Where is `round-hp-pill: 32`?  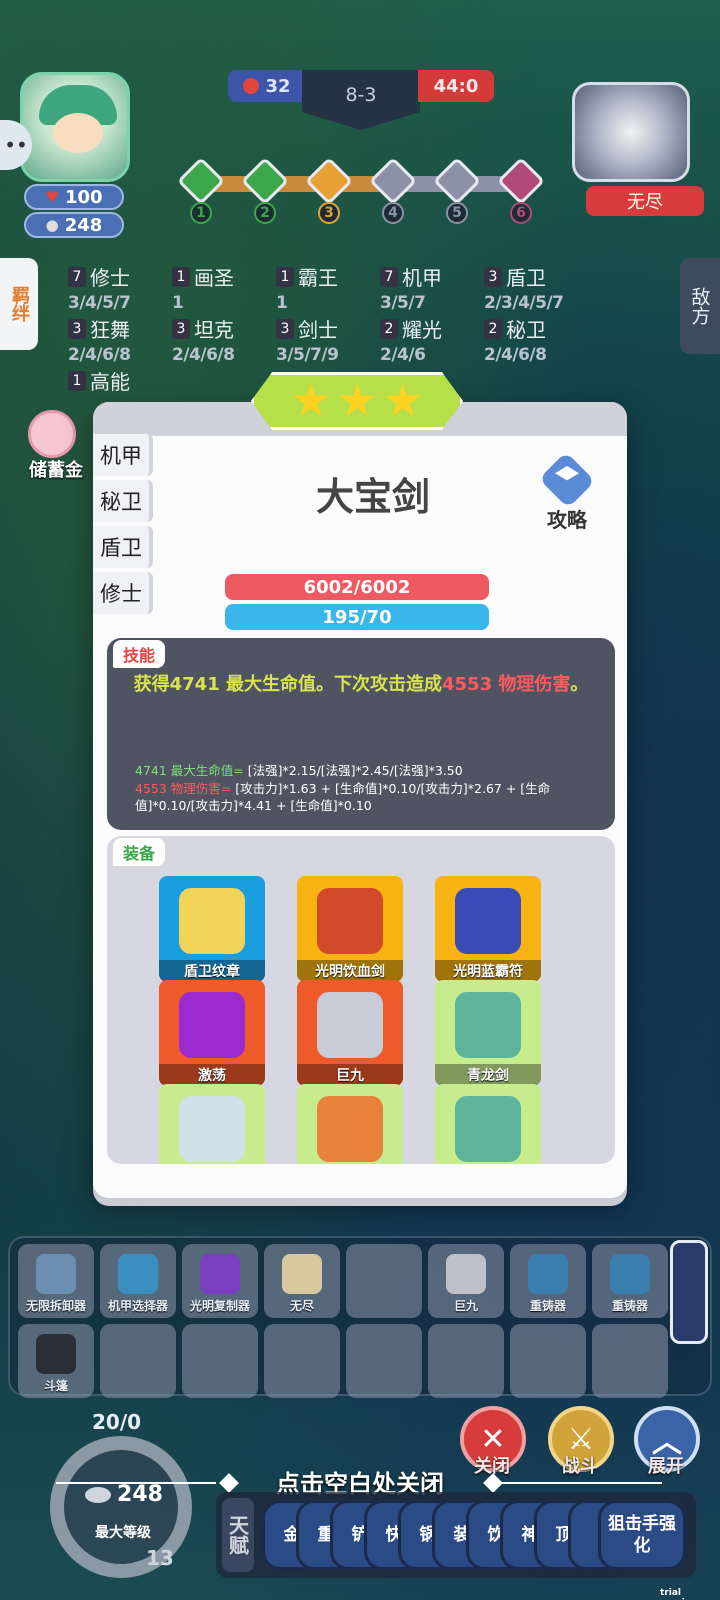 round-hp-pill: 32 is located at coordinates (267, 86).